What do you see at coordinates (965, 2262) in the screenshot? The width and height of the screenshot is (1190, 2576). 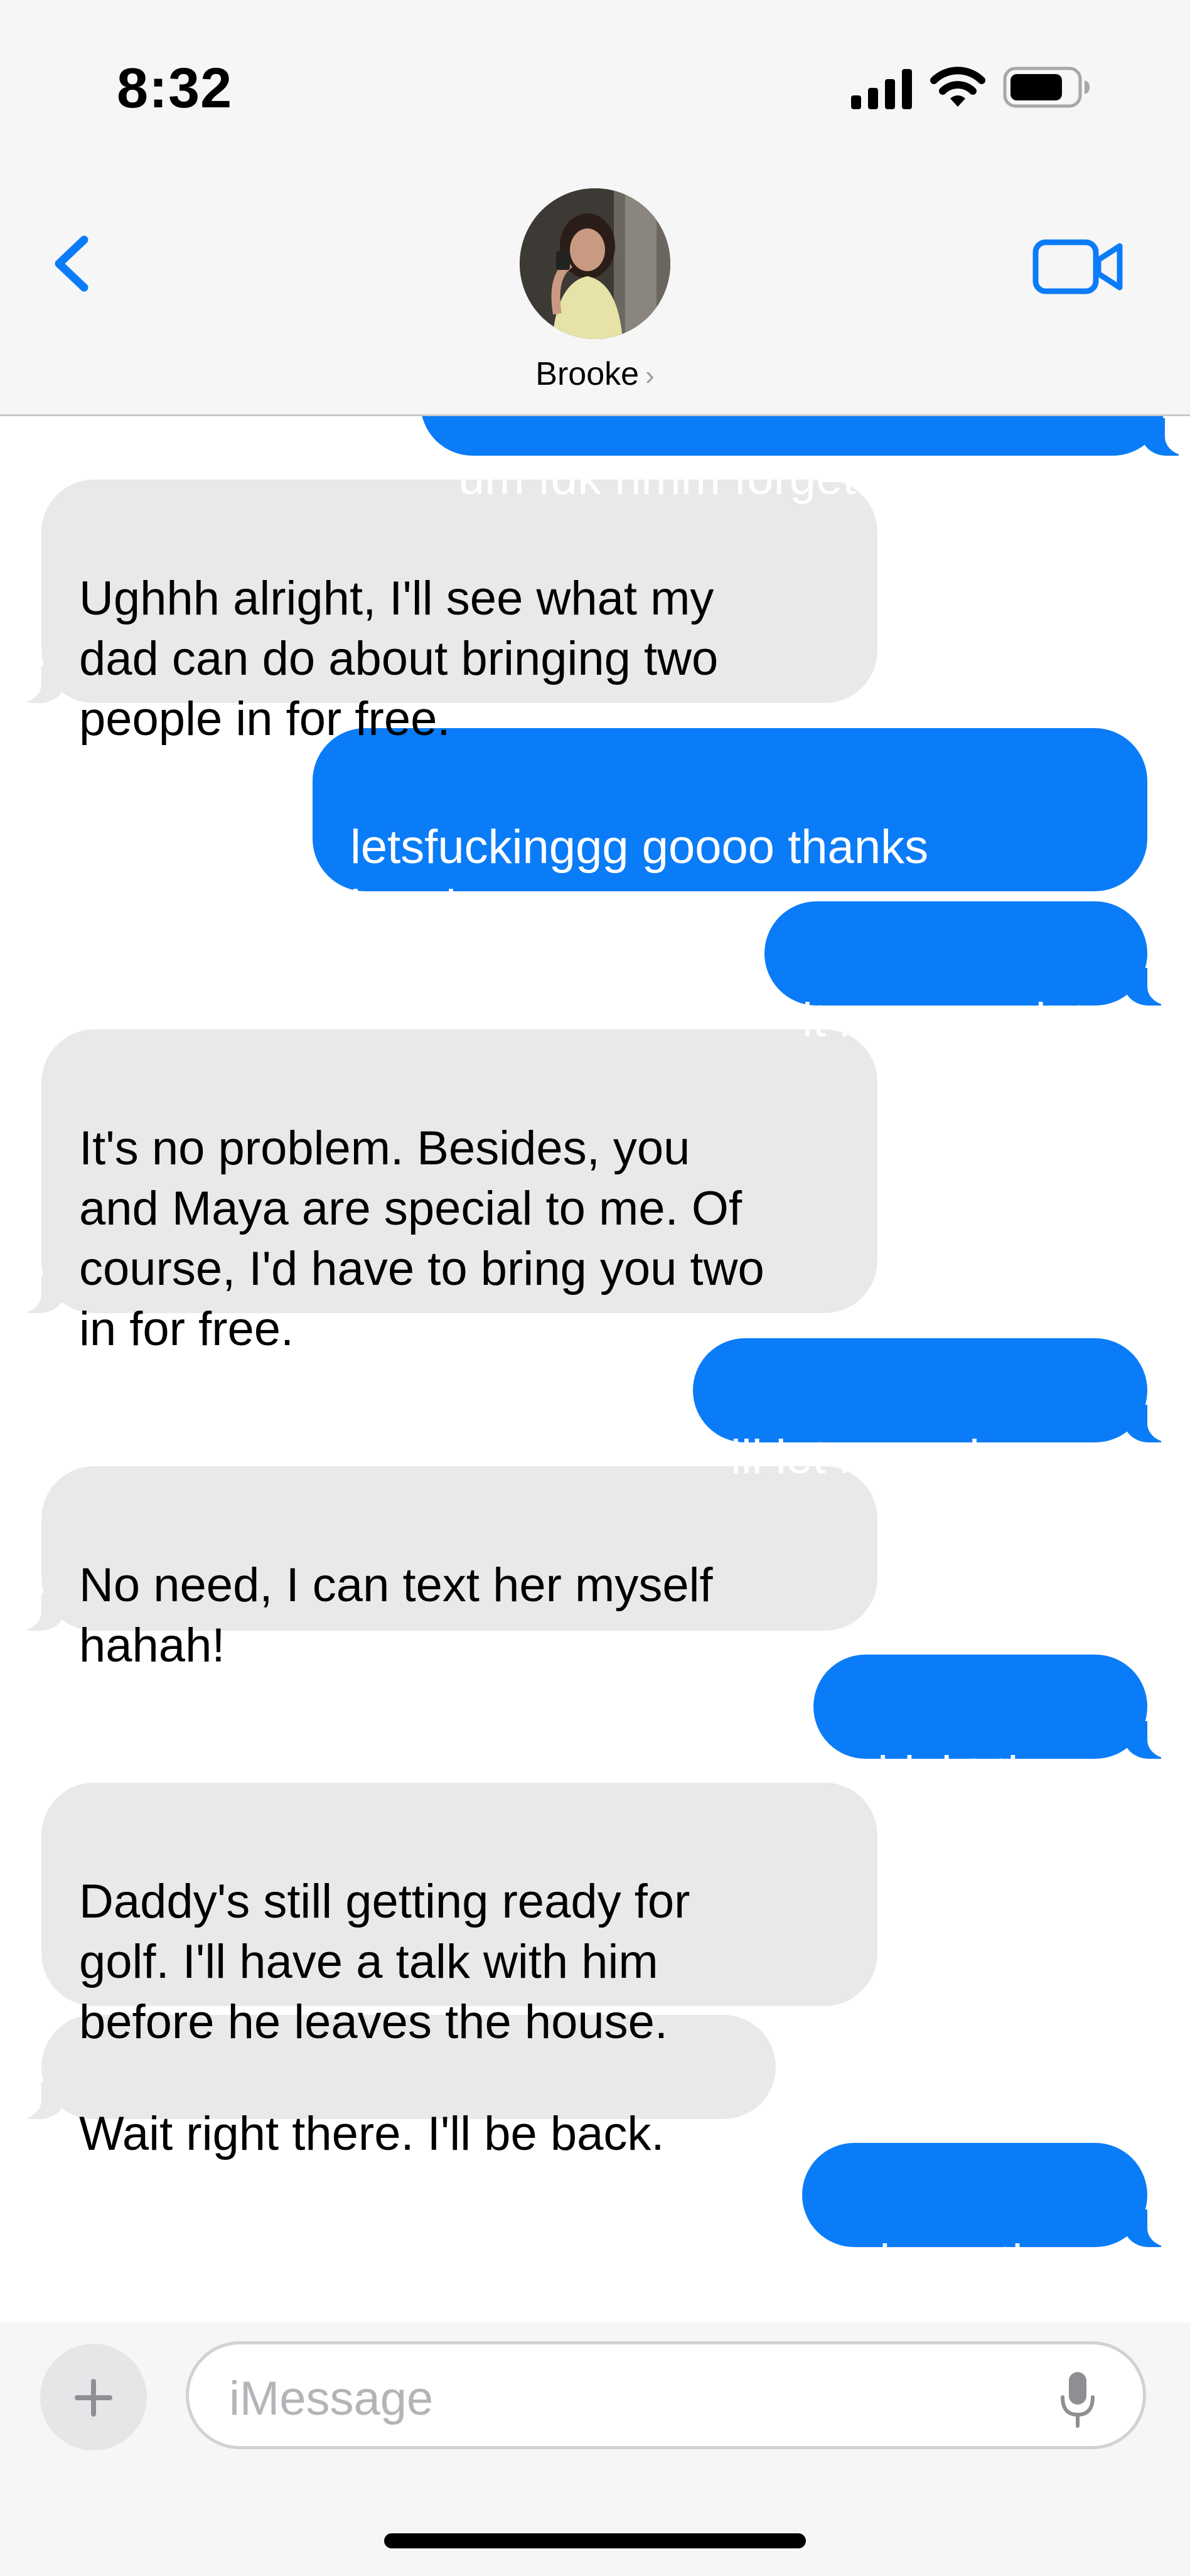 I see `message-text: take ur time` at bounding box center [965, 2262].